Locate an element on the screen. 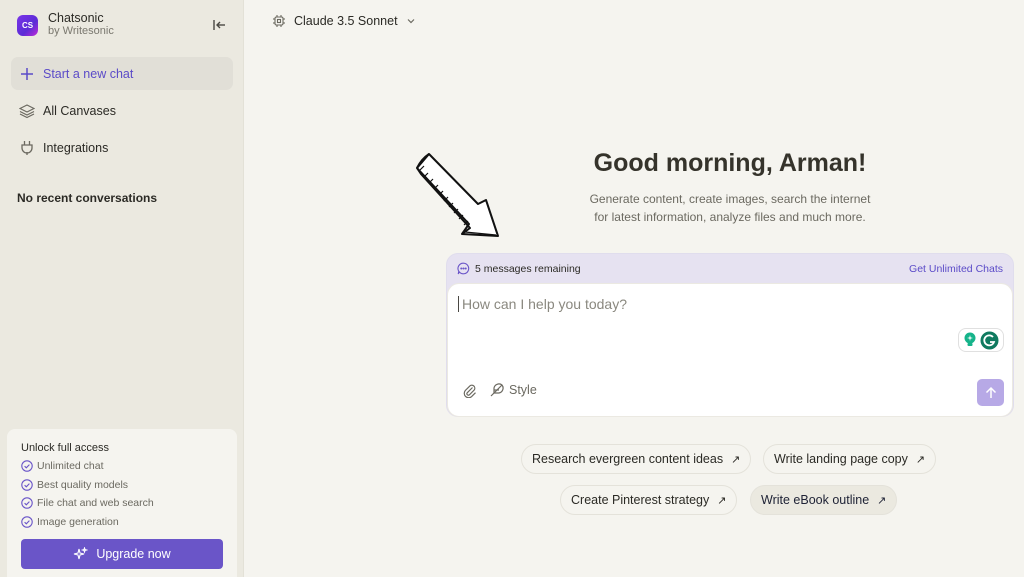 The height and width of the screenshot is (577, 1024). feature-item: Best quality models is located at coordinates (122, 485).